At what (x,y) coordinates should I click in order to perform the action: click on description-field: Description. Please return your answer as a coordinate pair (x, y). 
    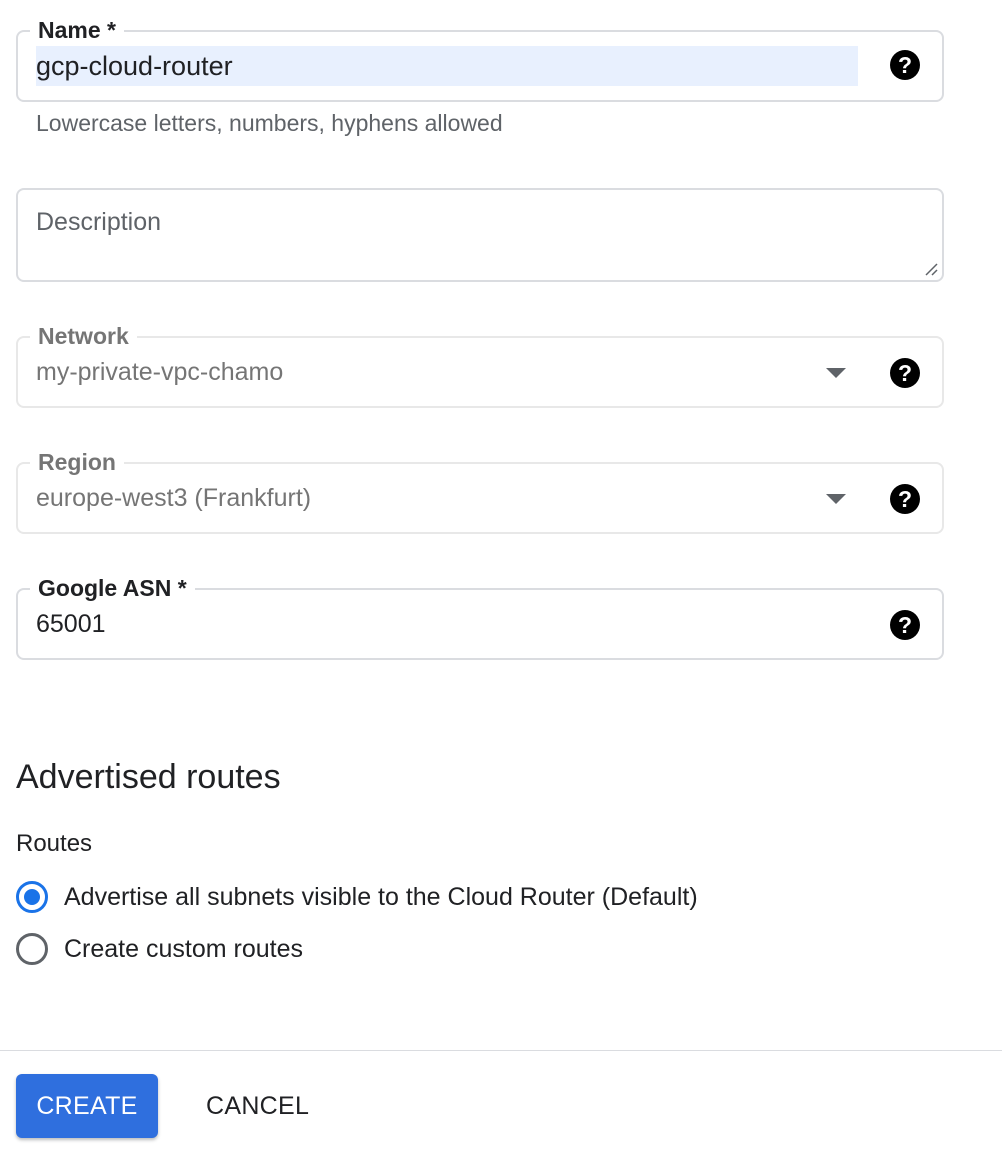
    Looking at the image, I should click on (480, 235).